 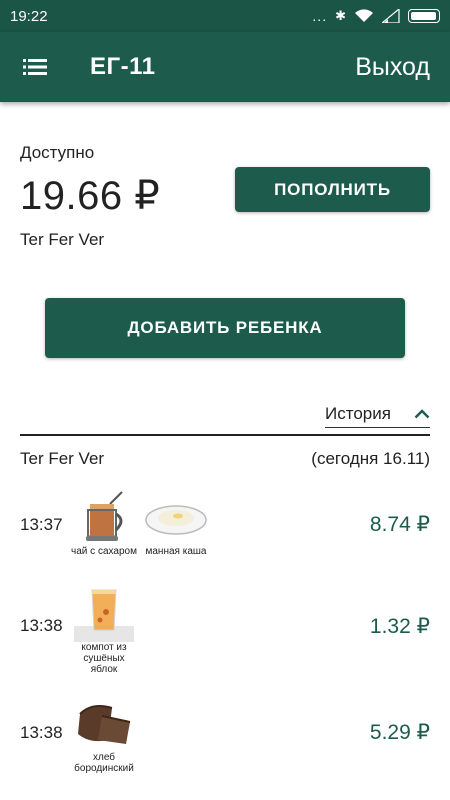 I want to click on history-item: манная каша, so click(x=176, y=523).